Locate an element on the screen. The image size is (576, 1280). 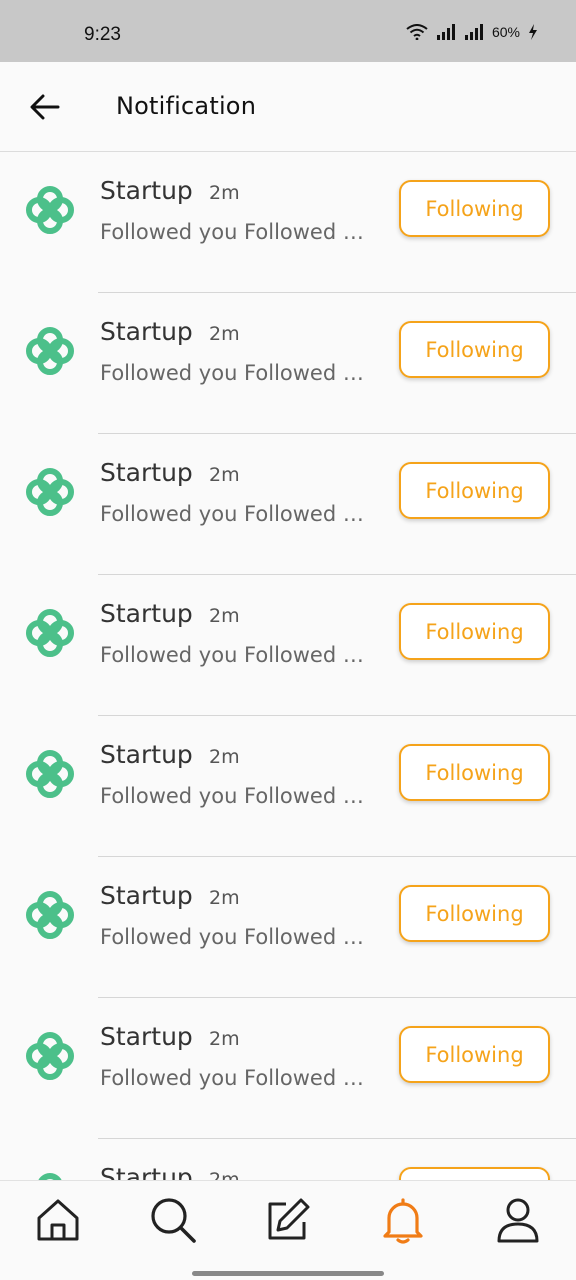
nav-home is located at coordinates (58, 1220).